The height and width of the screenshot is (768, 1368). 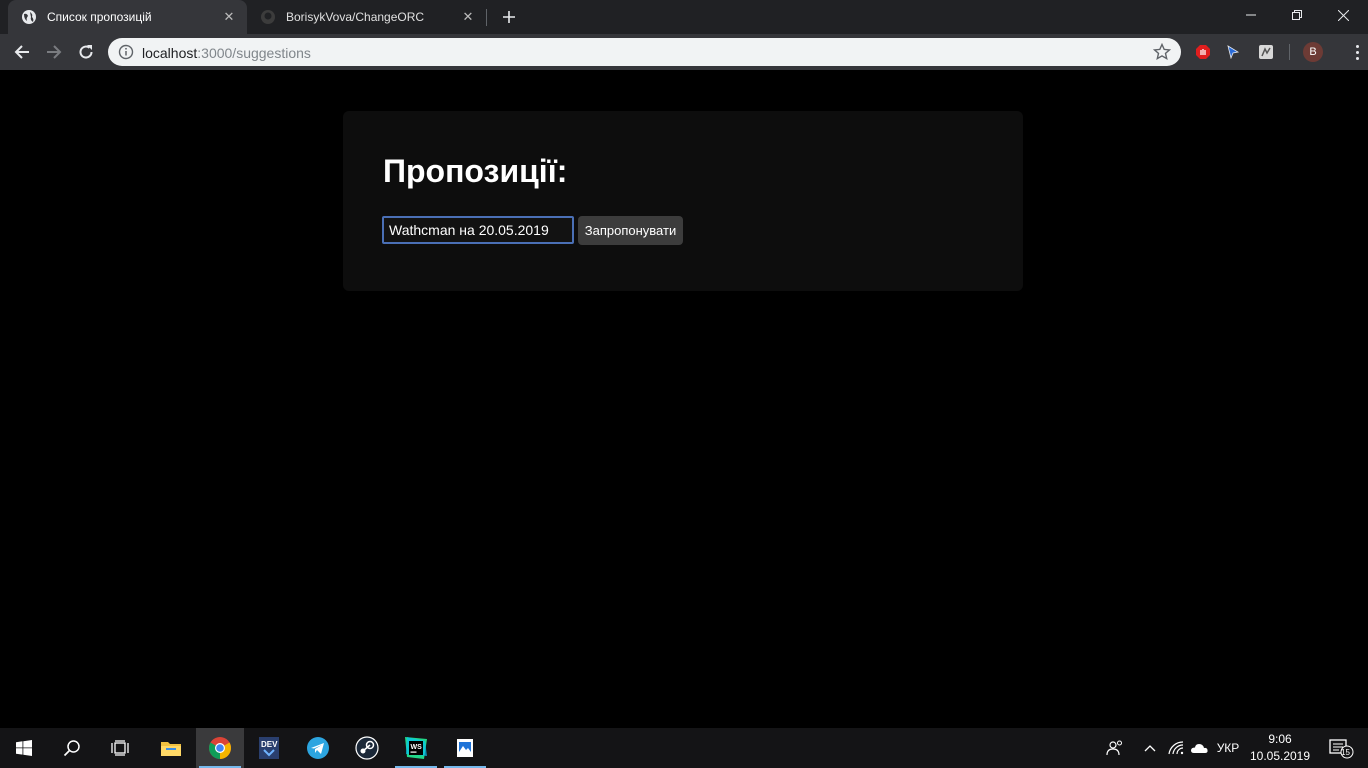 I want to click on cloud-icon, so click(x=1199, y=748).